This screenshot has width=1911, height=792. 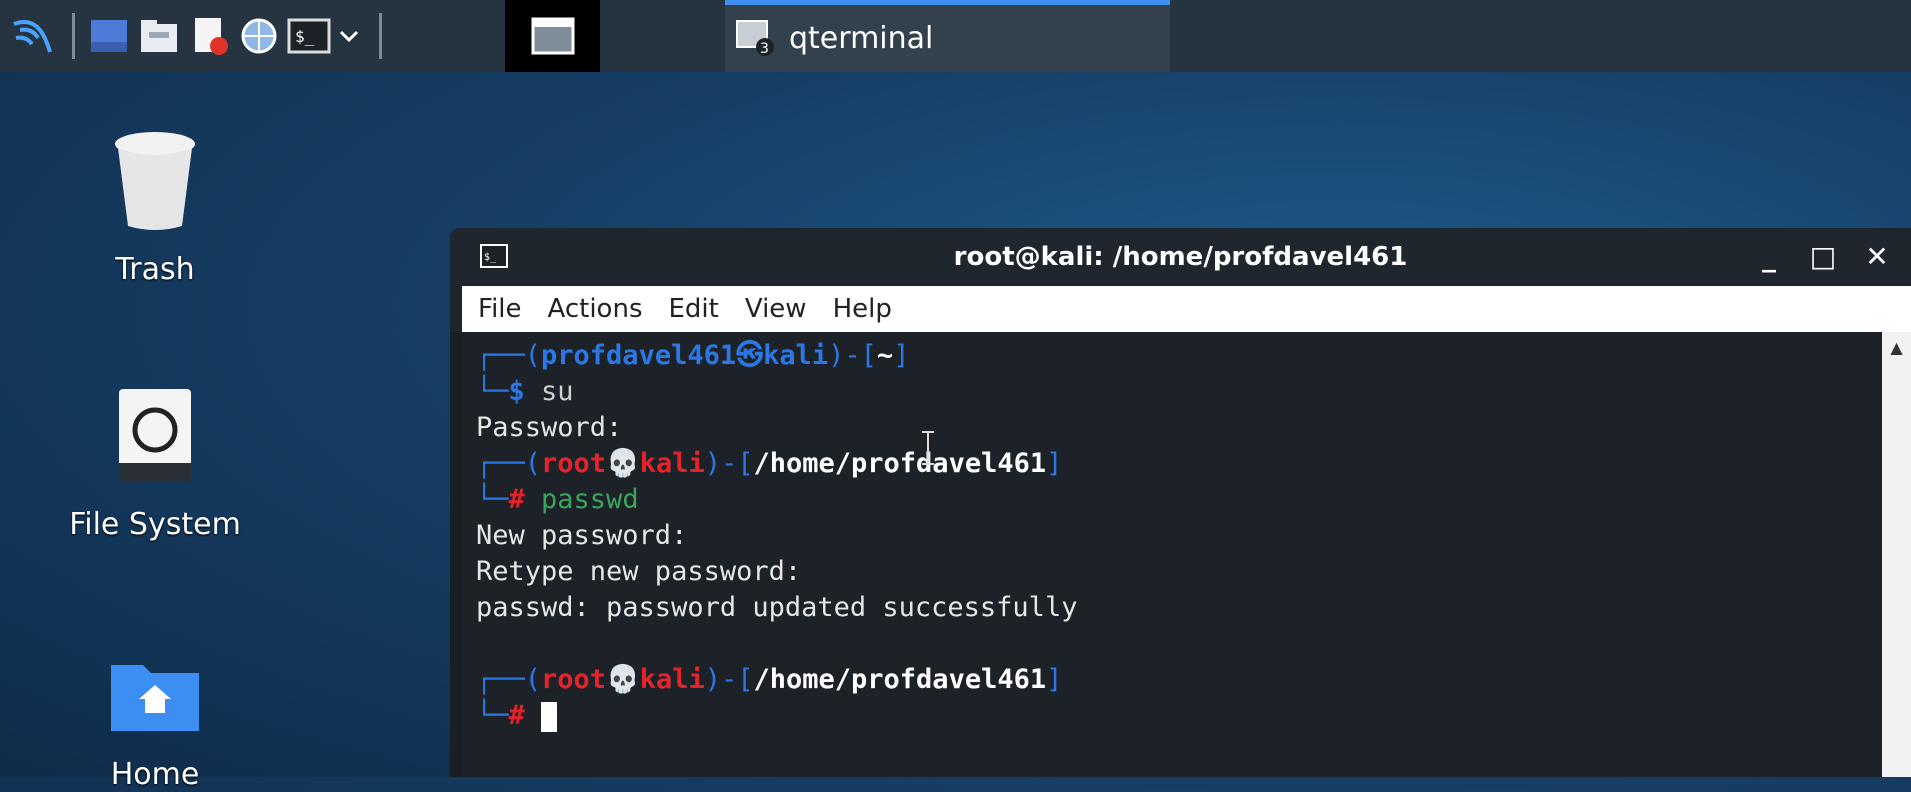 I want to click on close-button: ✕, so click(x=1877, y=256).